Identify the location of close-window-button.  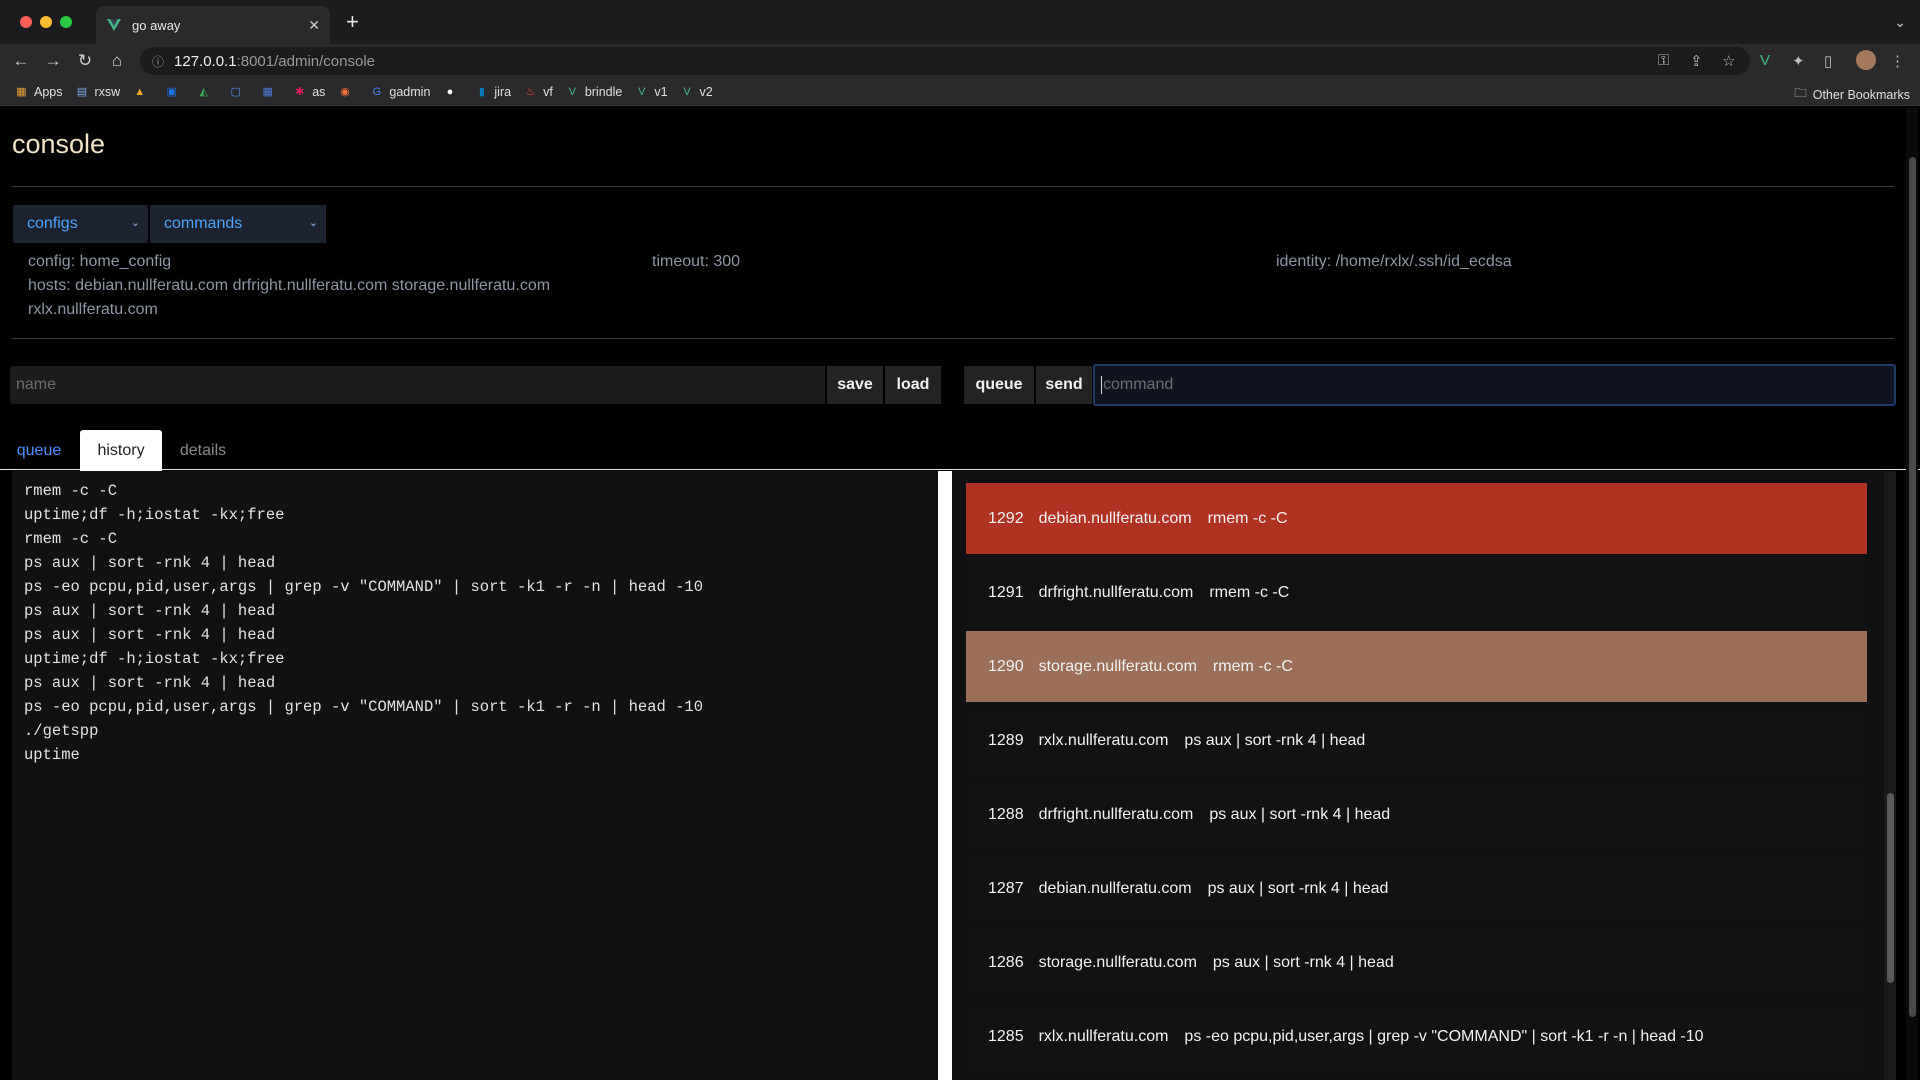
(26, 22).